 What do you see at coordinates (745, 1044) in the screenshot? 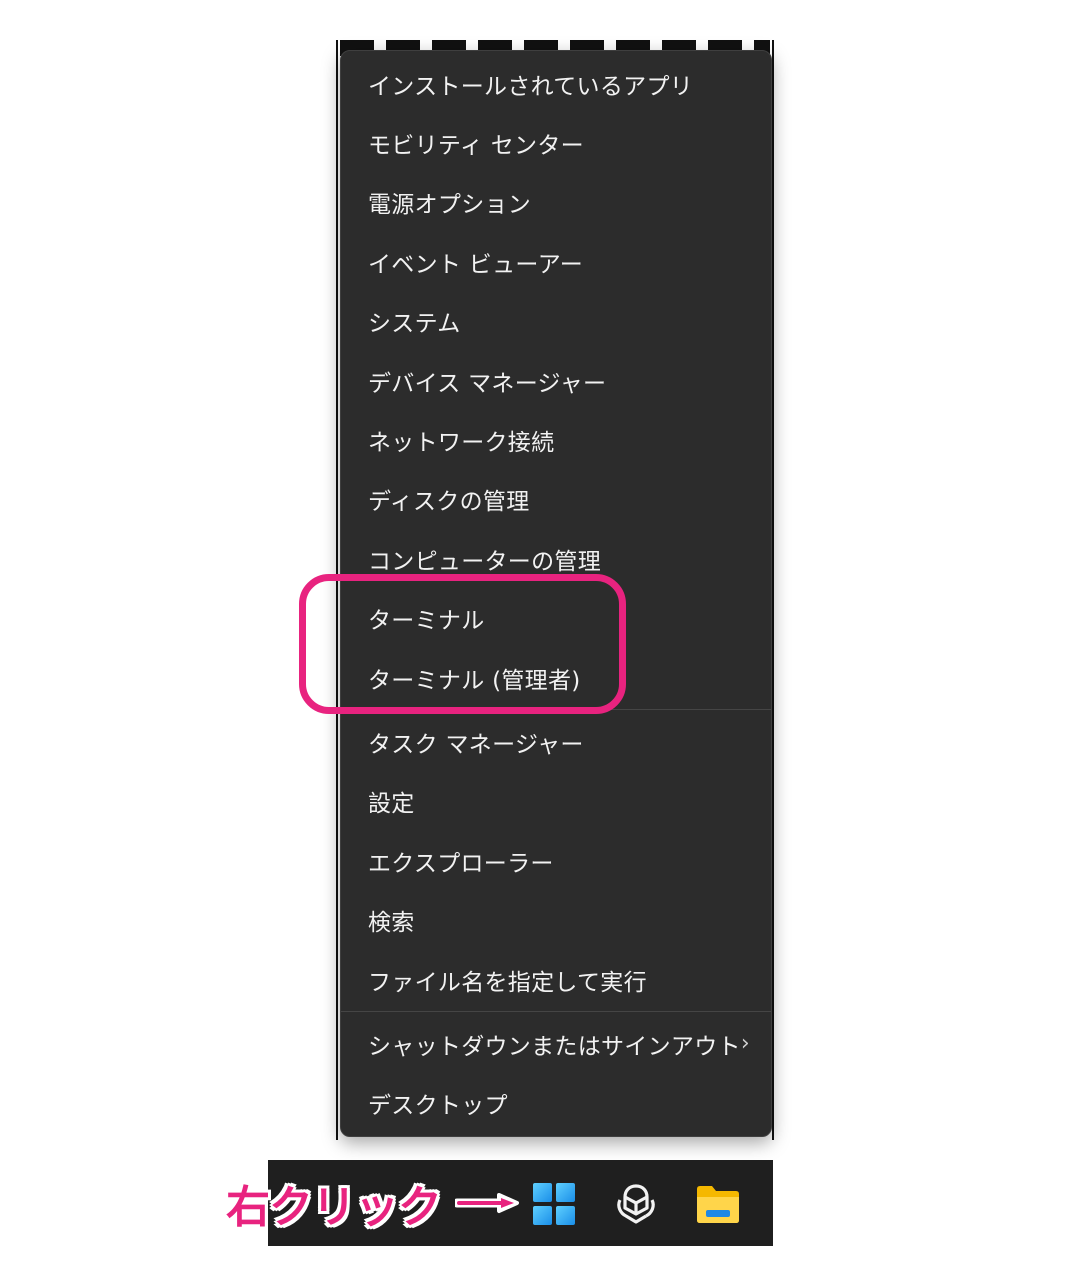
I see `chevron-right-icon: ›` at bounding box center [745, 1044].